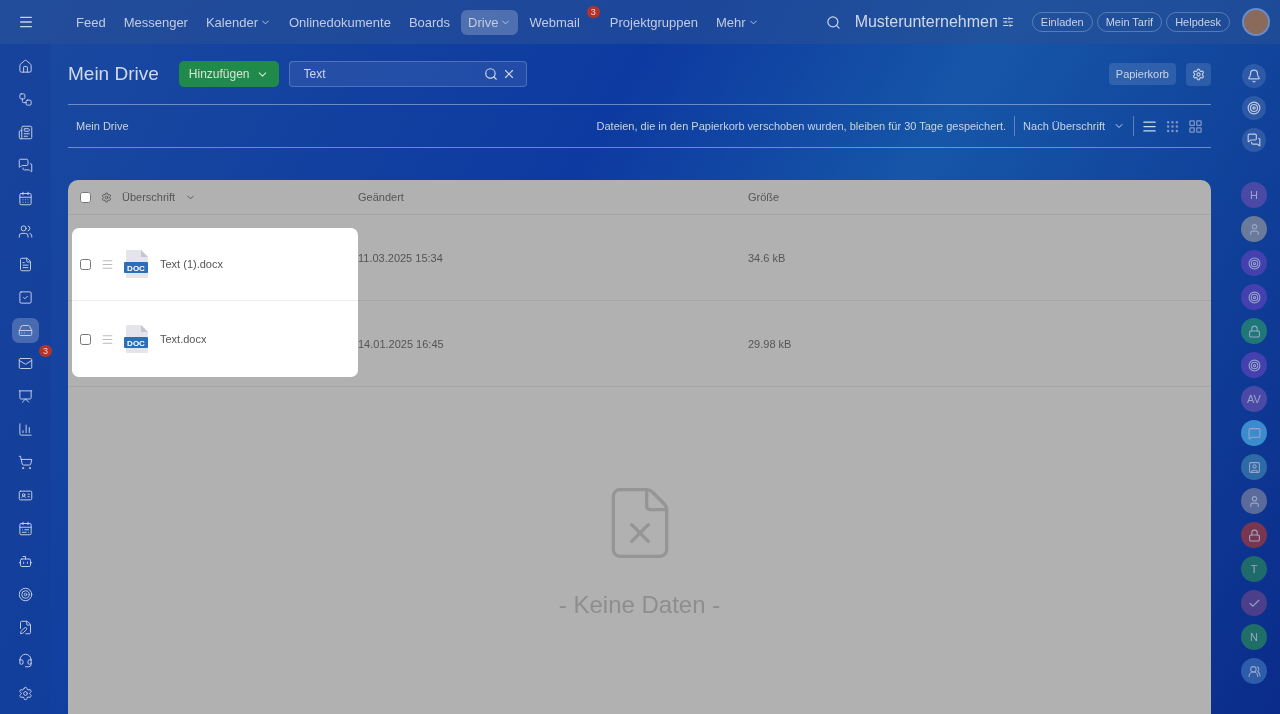 This screenshot has width=1280, height=714. I want to click on target-button, so click(1254, 108).